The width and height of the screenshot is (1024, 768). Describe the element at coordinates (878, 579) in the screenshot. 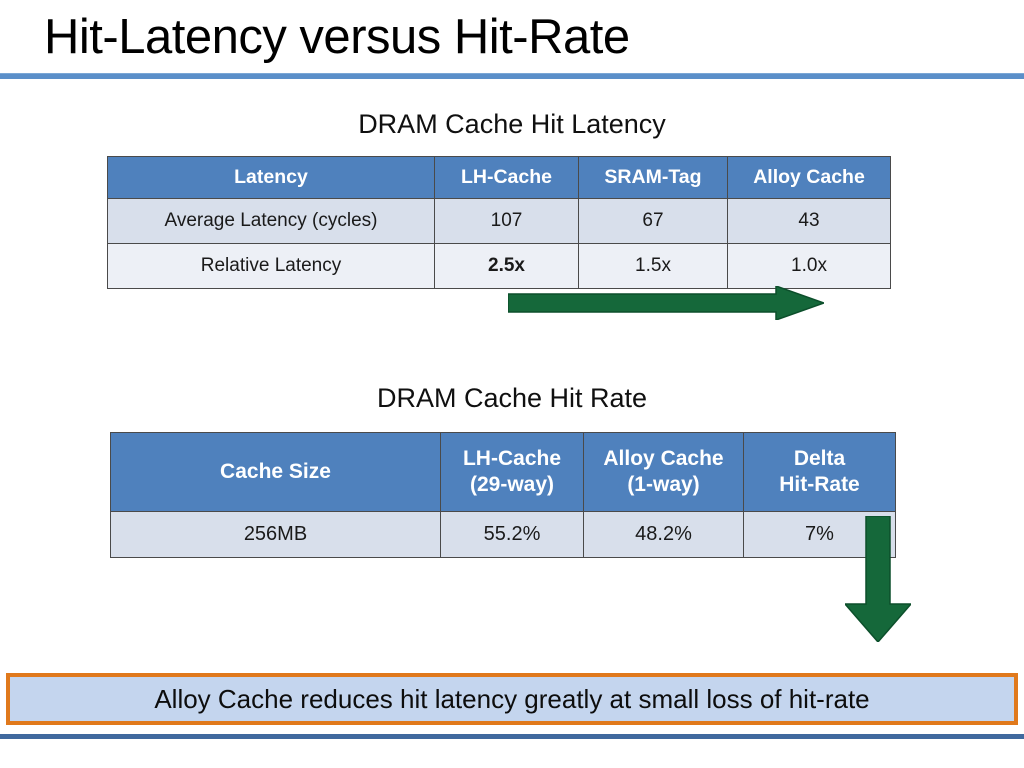

I see `green-down-arrow` at that location.